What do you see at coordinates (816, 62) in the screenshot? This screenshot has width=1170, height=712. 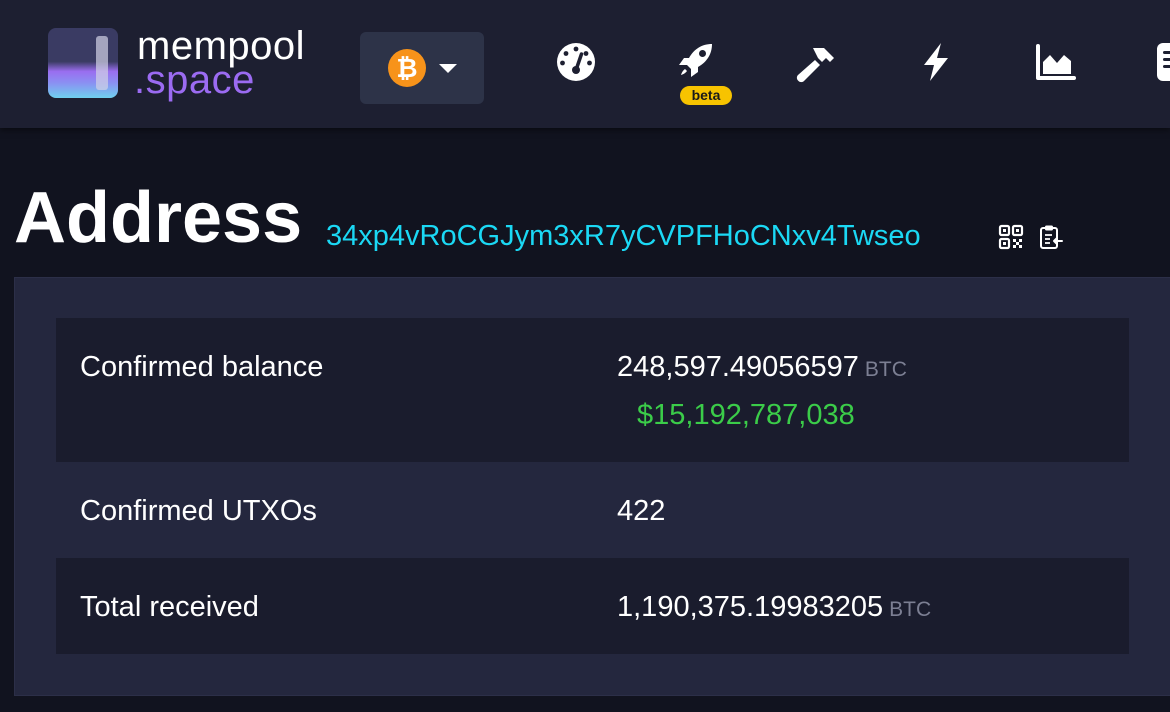 I see `hammer-icon` at bounding box center [816, 62].